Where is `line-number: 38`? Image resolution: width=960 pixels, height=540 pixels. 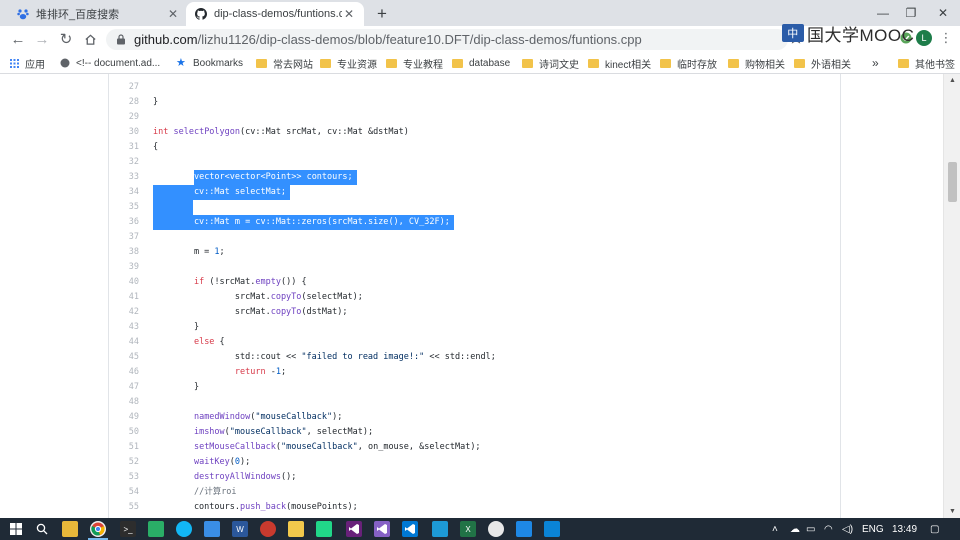
line-number: 38 is located at coordinates (124, 252).